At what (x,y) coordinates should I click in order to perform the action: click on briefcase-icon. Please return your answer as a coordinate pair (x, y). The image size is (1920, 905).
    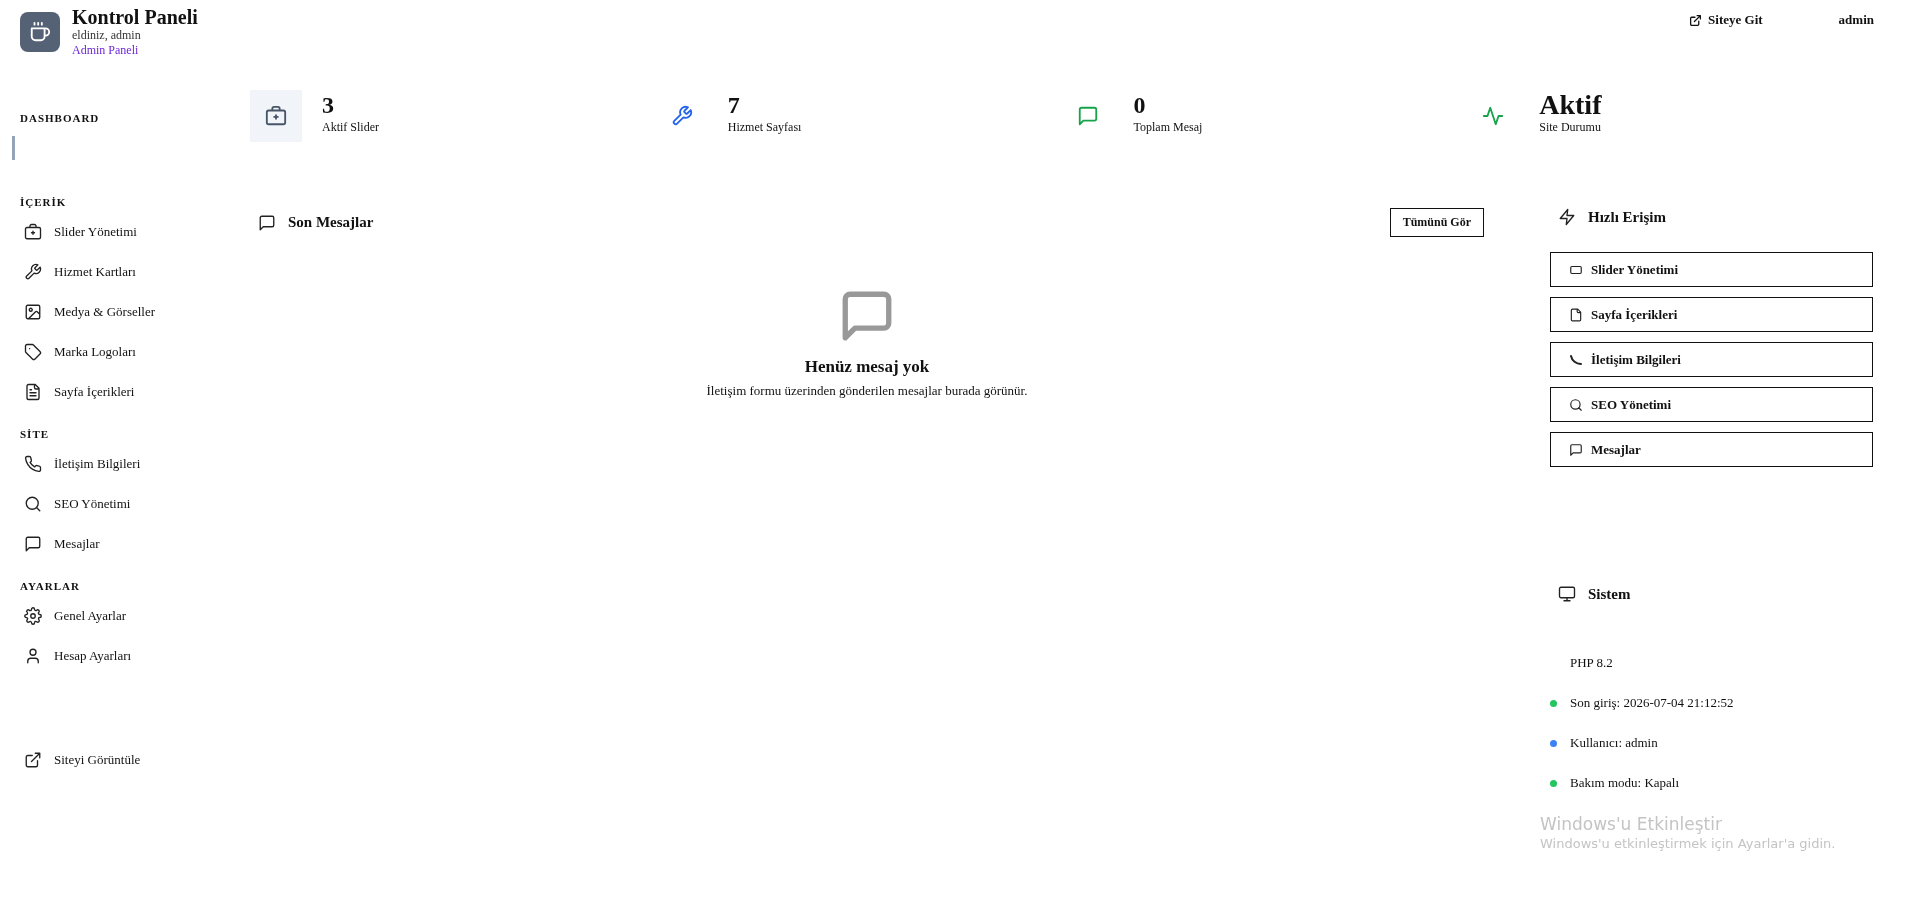
    Looking at the image, I should click on (33, 232).